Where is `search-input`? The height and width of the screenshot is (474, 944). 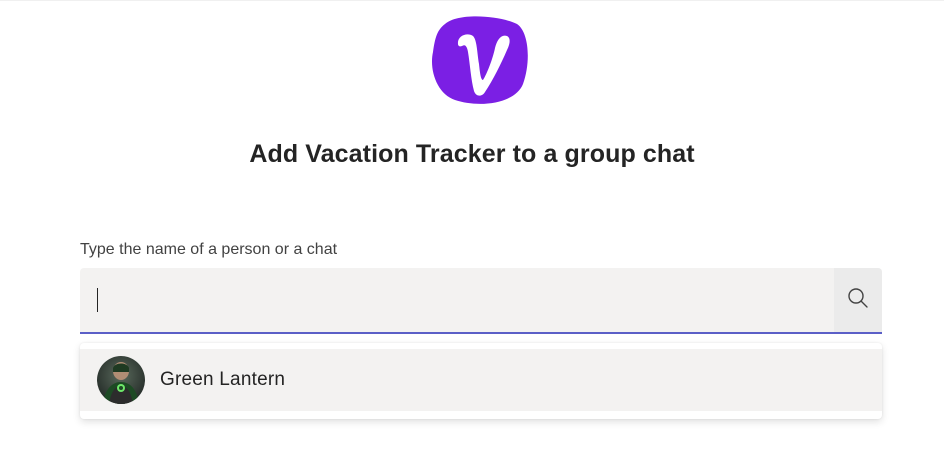
search-input is located at coordinates (457, 300).